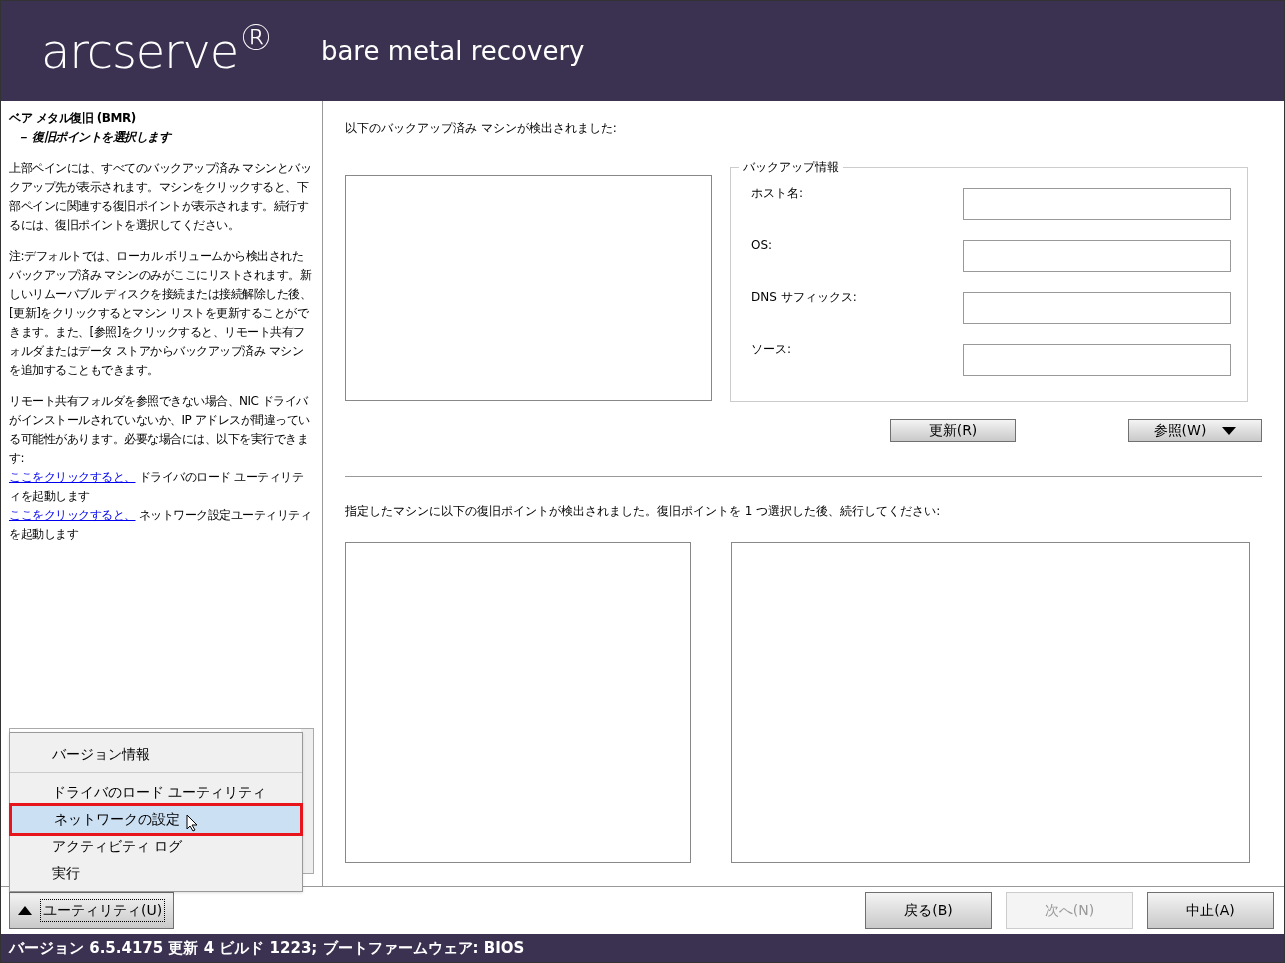 Image resolution: width=1285 pixels, height=963 pixels. Describe the element at coordinates (953, 430) in the screenshot. I see `refresh-button: 更新(R)` at that location.